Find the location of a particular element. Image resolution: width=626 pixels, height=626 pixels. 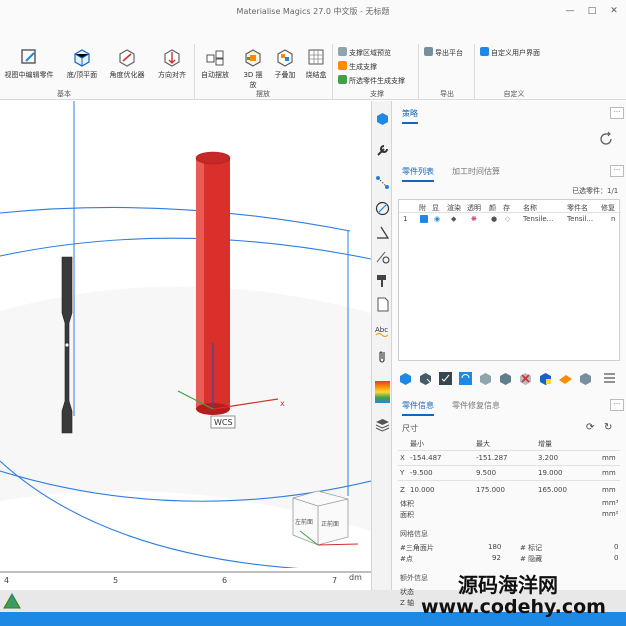

text-annotation-icon: Abc is located at coordinates (382, 330).